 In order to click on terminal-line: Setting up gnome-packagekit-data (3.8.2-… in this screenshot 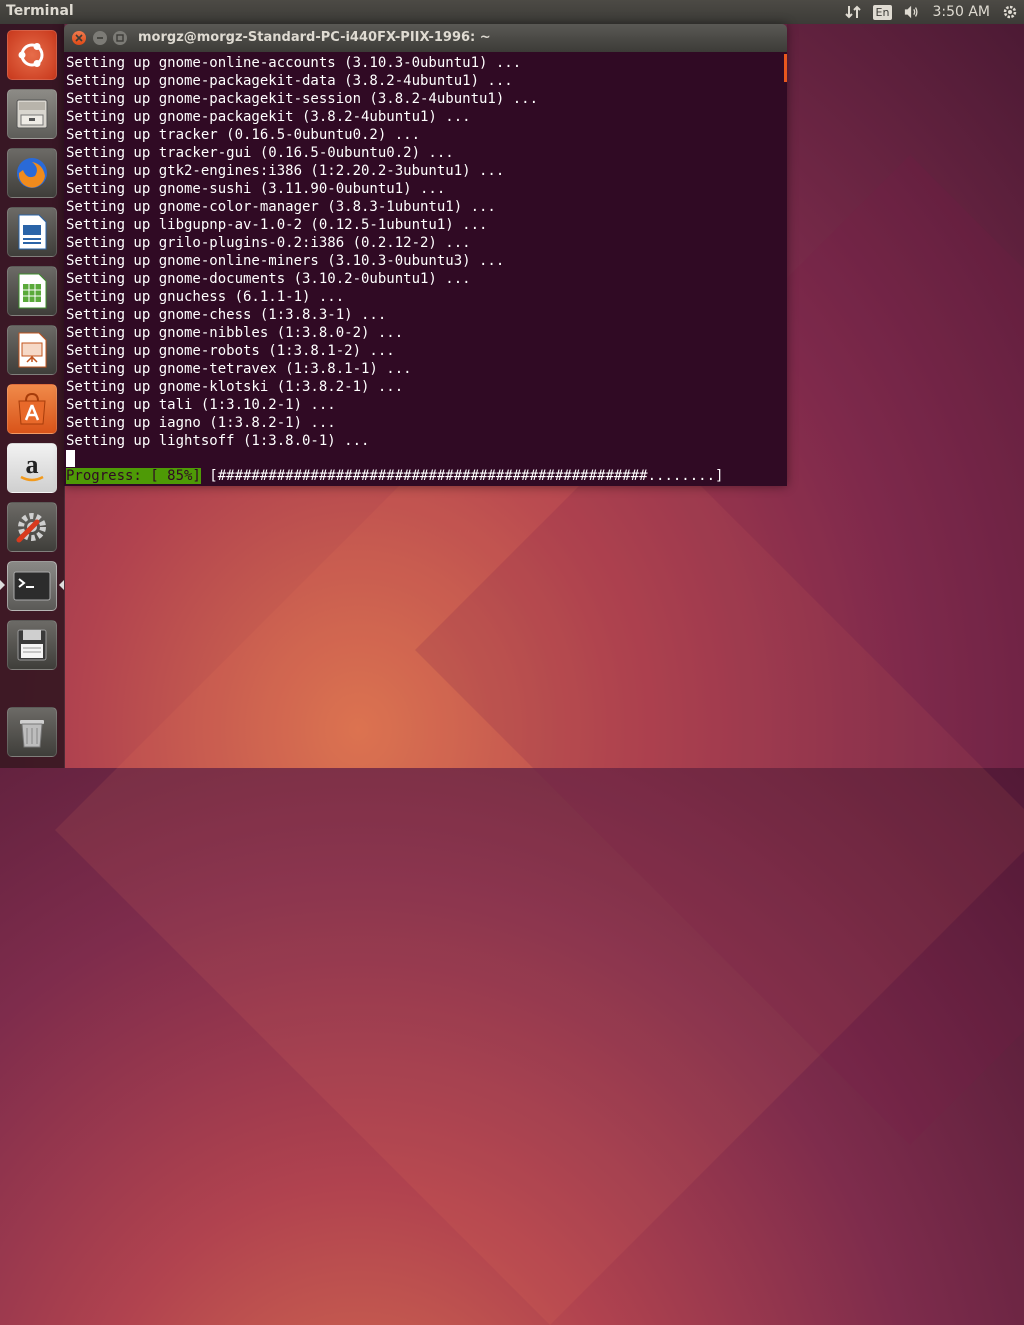, I will do `click(289, 81)`.